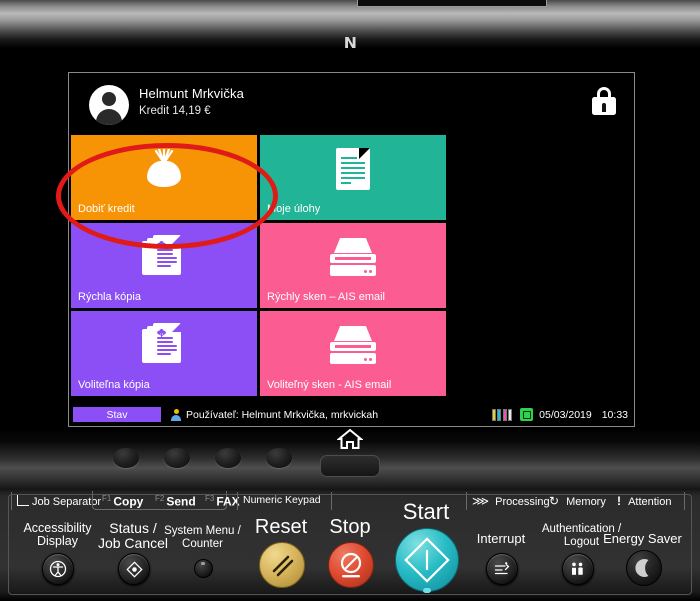 This screenshot has width=700, height=601. What do you see at coordinates (160, 498) in the screenshot?
I see `f2-key-tag: F2` at bounding box center [160, 498].